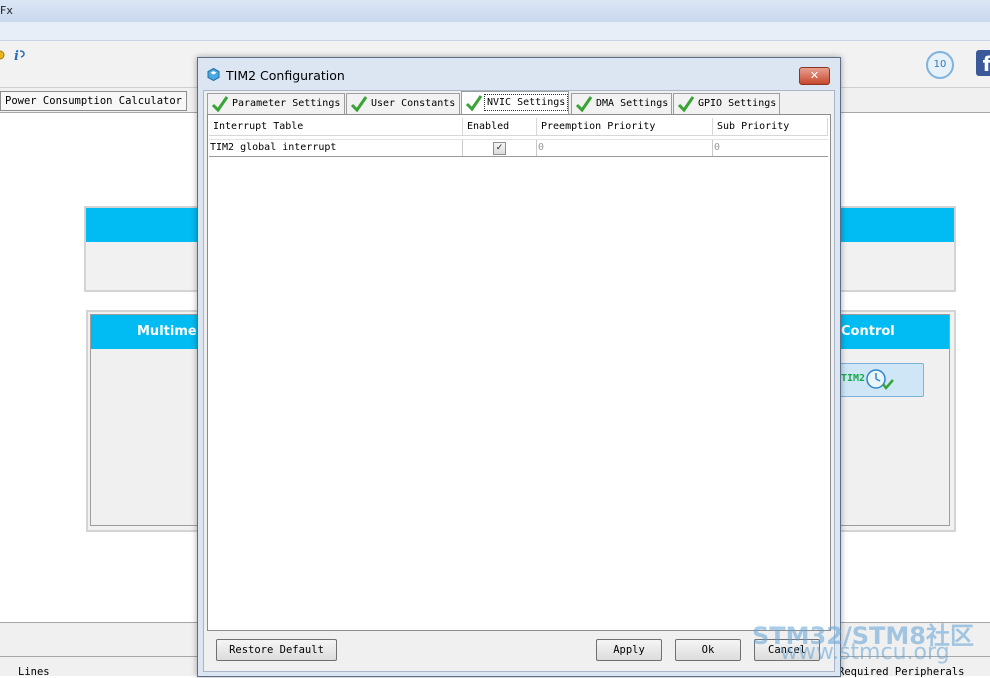  I want to click on tab-dma-settings: DMA Settings, so click(621, 103).